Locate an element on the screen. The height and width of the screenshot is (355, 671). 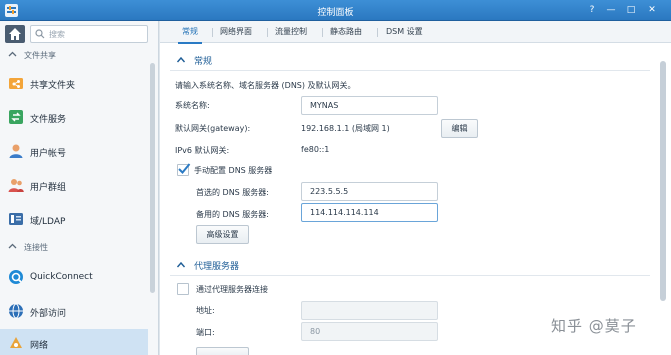
section-connectivity: 连接性 is located at coordinates (74, 247).